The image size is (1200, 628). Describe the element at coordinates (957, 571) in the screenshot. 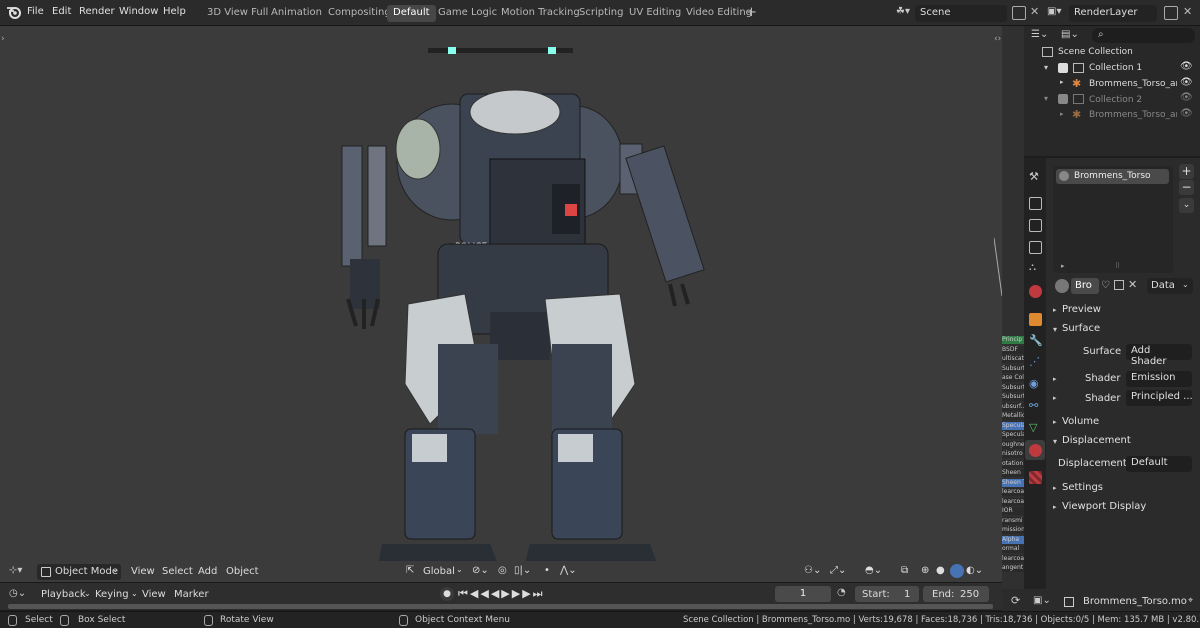

I see `material-shading-icon` at that location.